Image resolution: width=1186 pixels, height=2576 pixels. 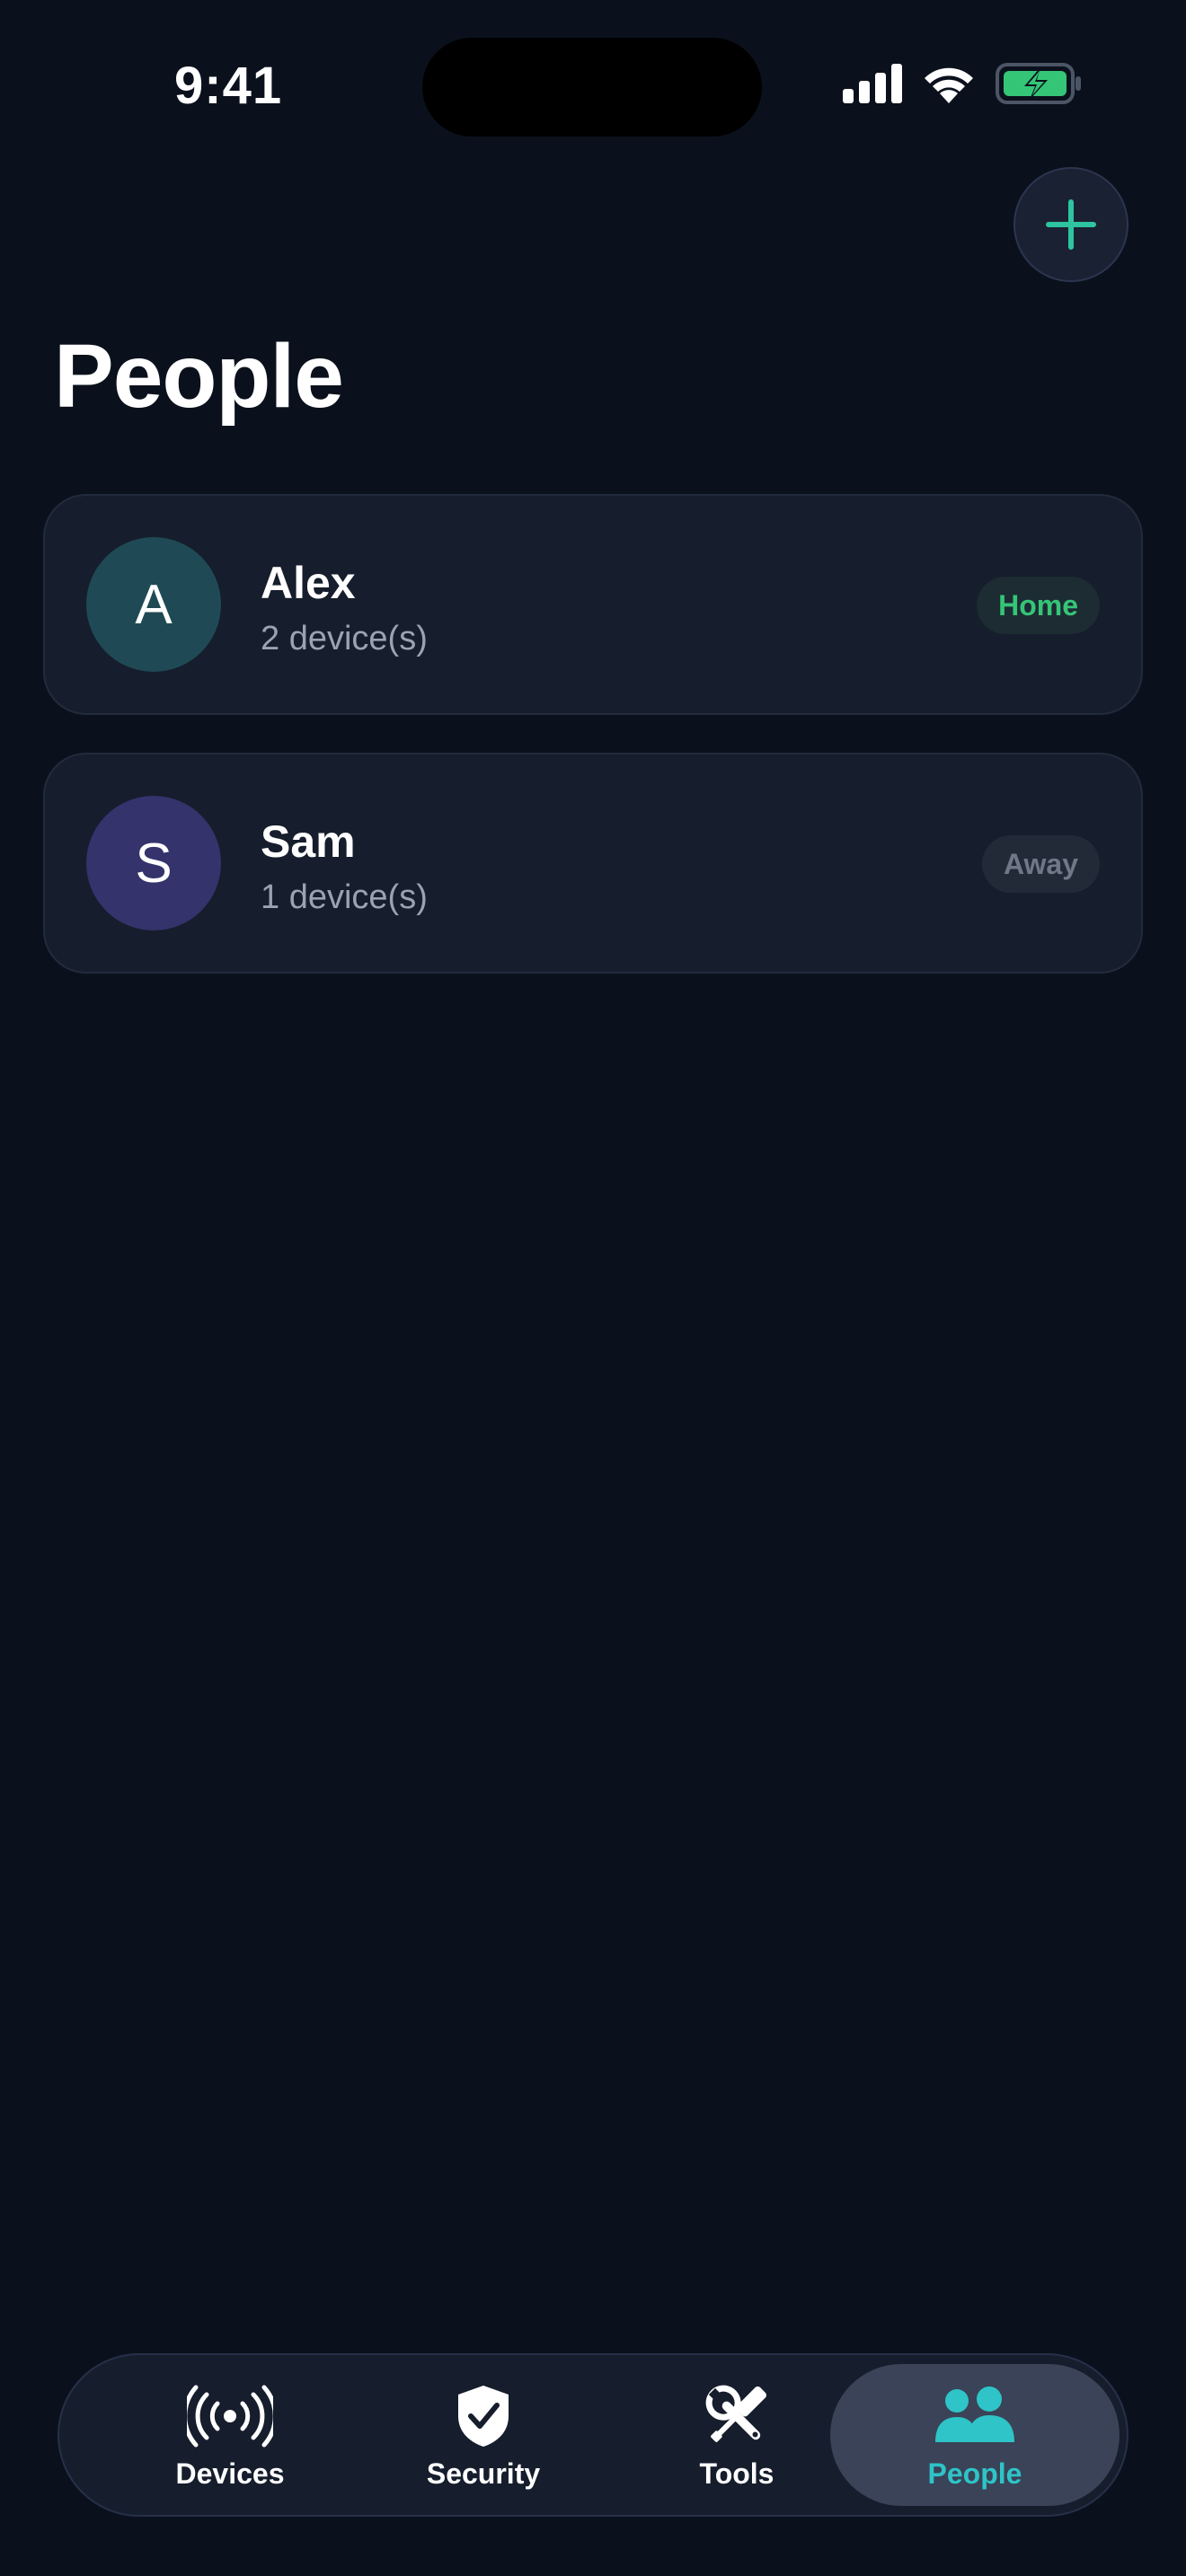 I want to click on avatar: S, so click(x=153, y=863).